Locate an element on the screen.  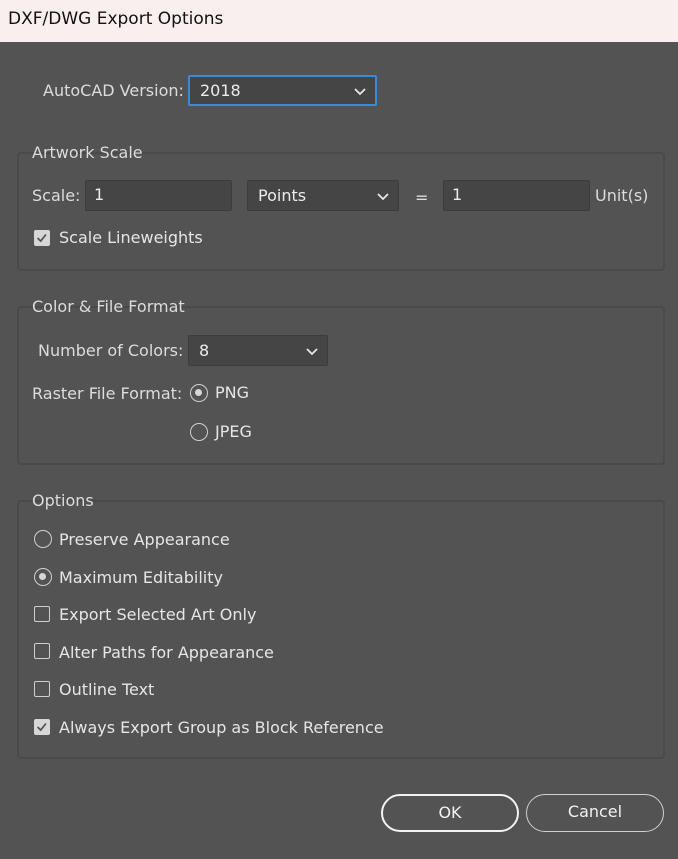
cancel-button: Cancel is located at coordinates (595, 813).